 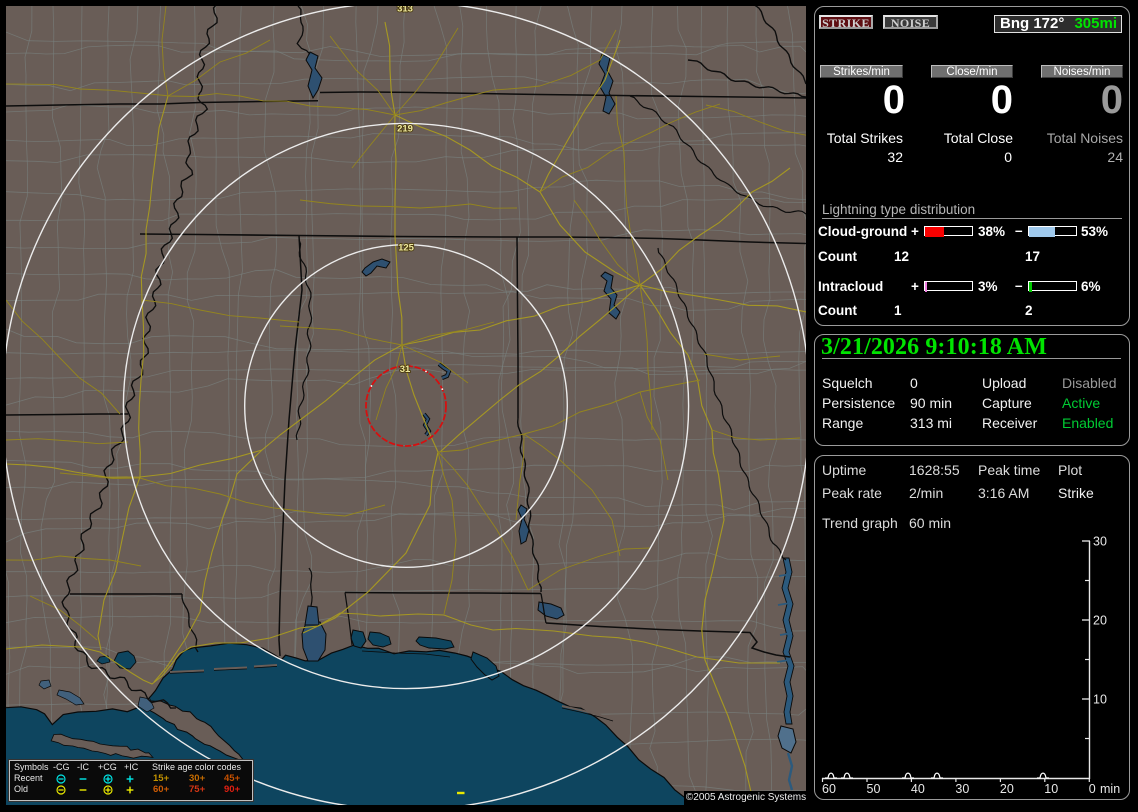 What do you see at coordinates (406, 248) in the screenshot?
I see `svg-text: 125` at bounding box center [406, 248].